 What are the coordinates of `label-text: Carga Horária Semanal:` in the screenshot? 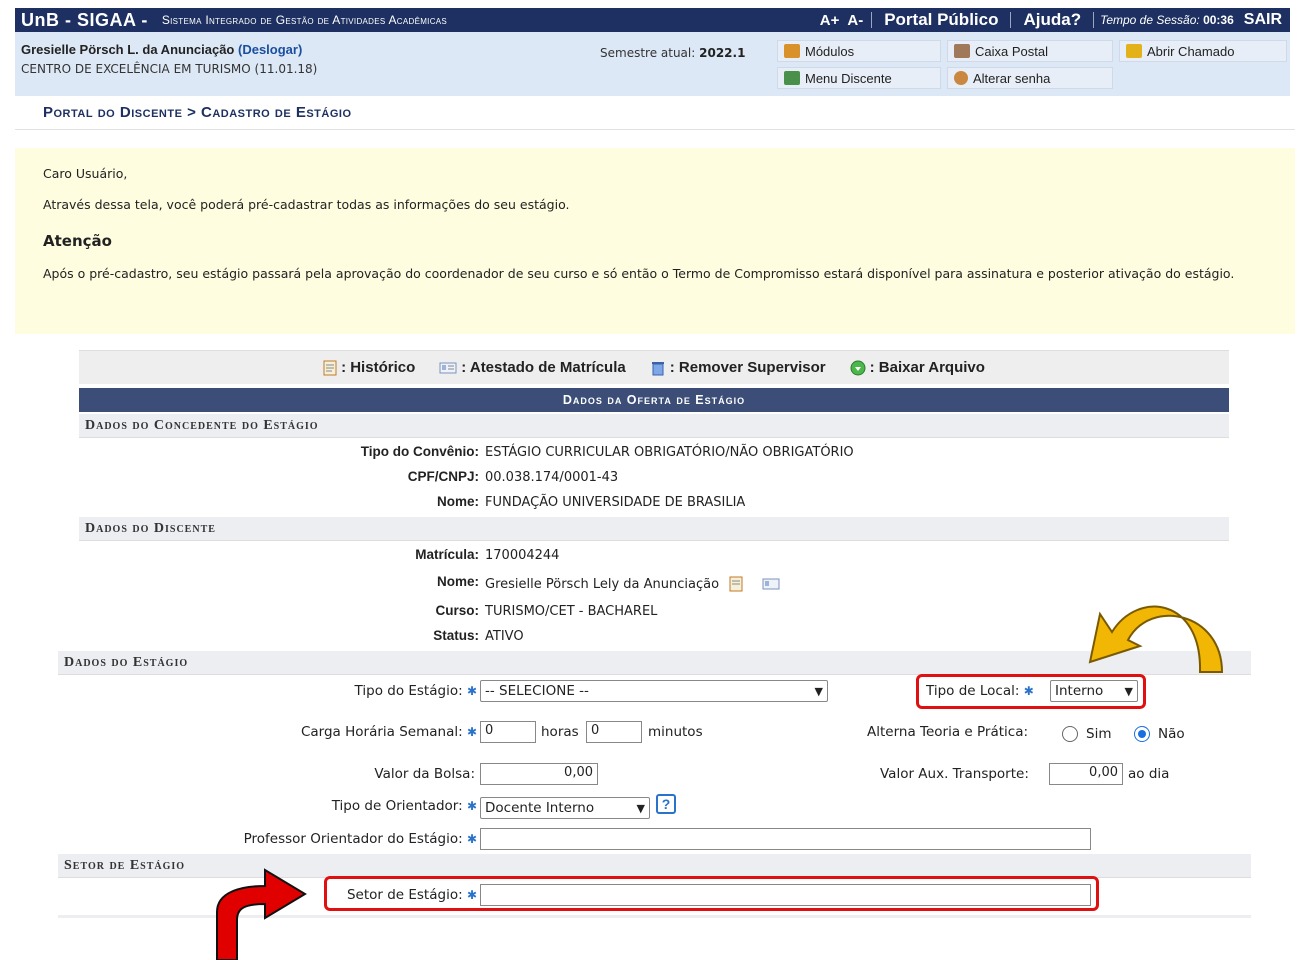 It's located at (381, 732).